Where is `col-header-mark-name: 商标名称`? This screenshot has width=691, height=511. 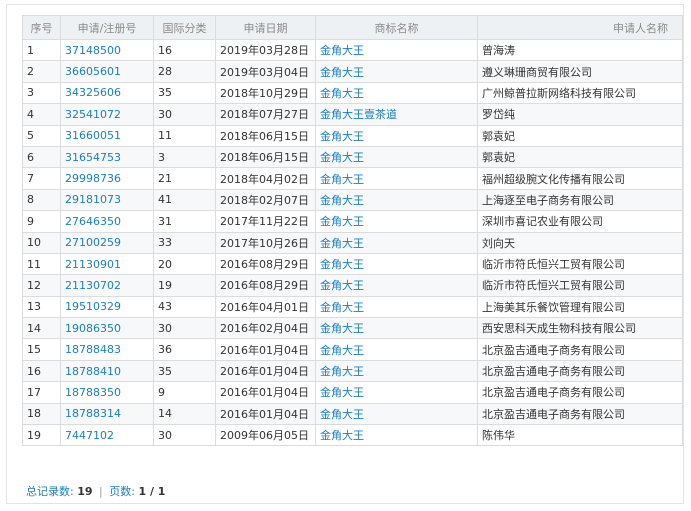 col-header-mark-name: 商标名称 is located at coordinates (396, 27).